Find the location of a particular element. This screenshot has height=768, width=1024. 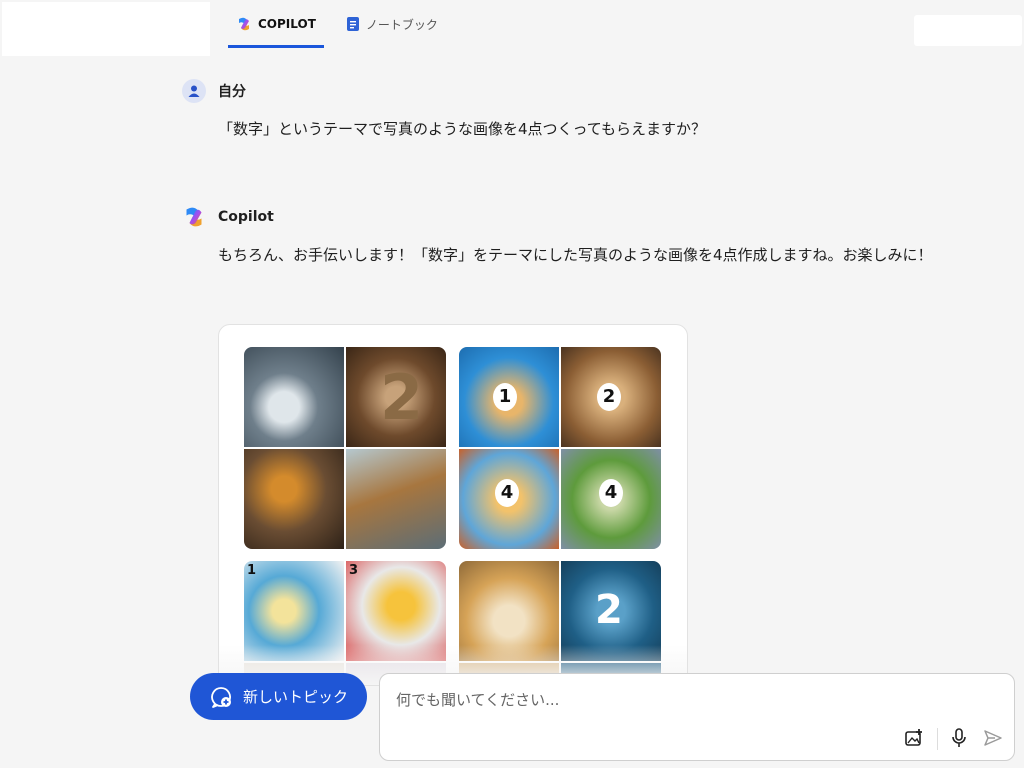

tab-copilot: COPILOT is located at coordinates (276, 24).